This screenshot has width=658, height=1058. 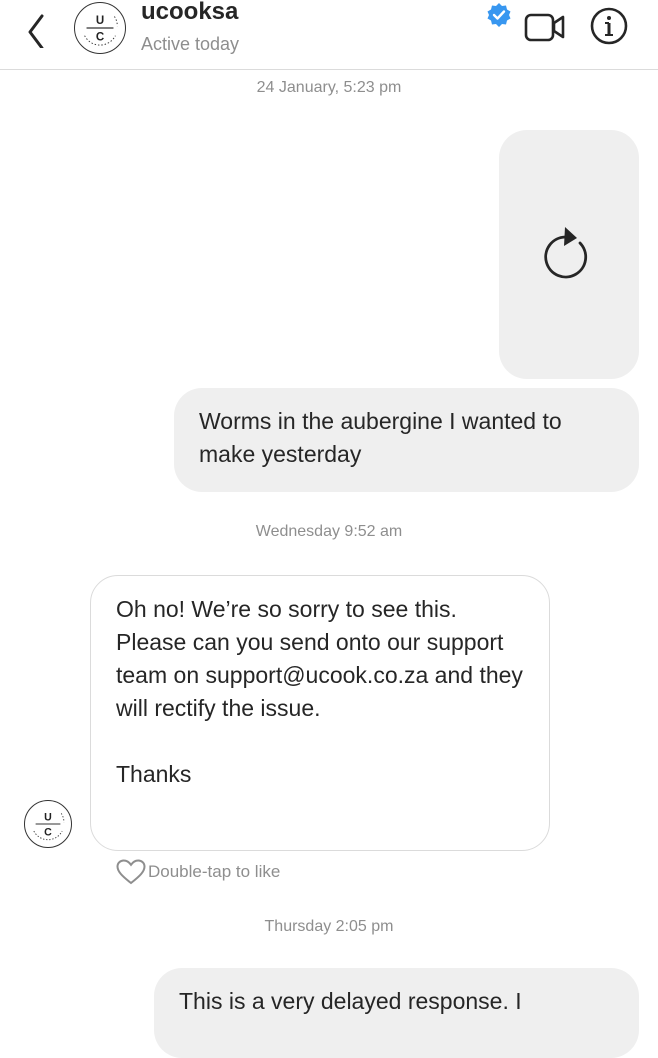 I want to click on media-message, so click(x=569, y=254).